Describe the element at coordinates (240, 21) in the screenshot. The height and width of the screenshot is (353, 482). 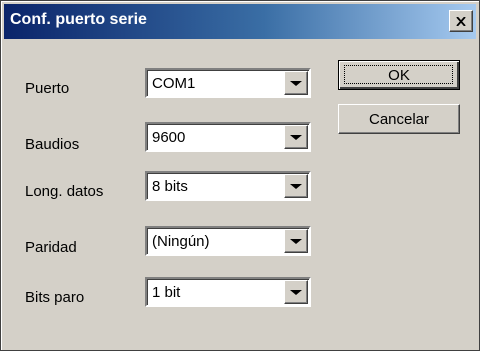
I see `title-bar: Conf. puerto serie` at that location.